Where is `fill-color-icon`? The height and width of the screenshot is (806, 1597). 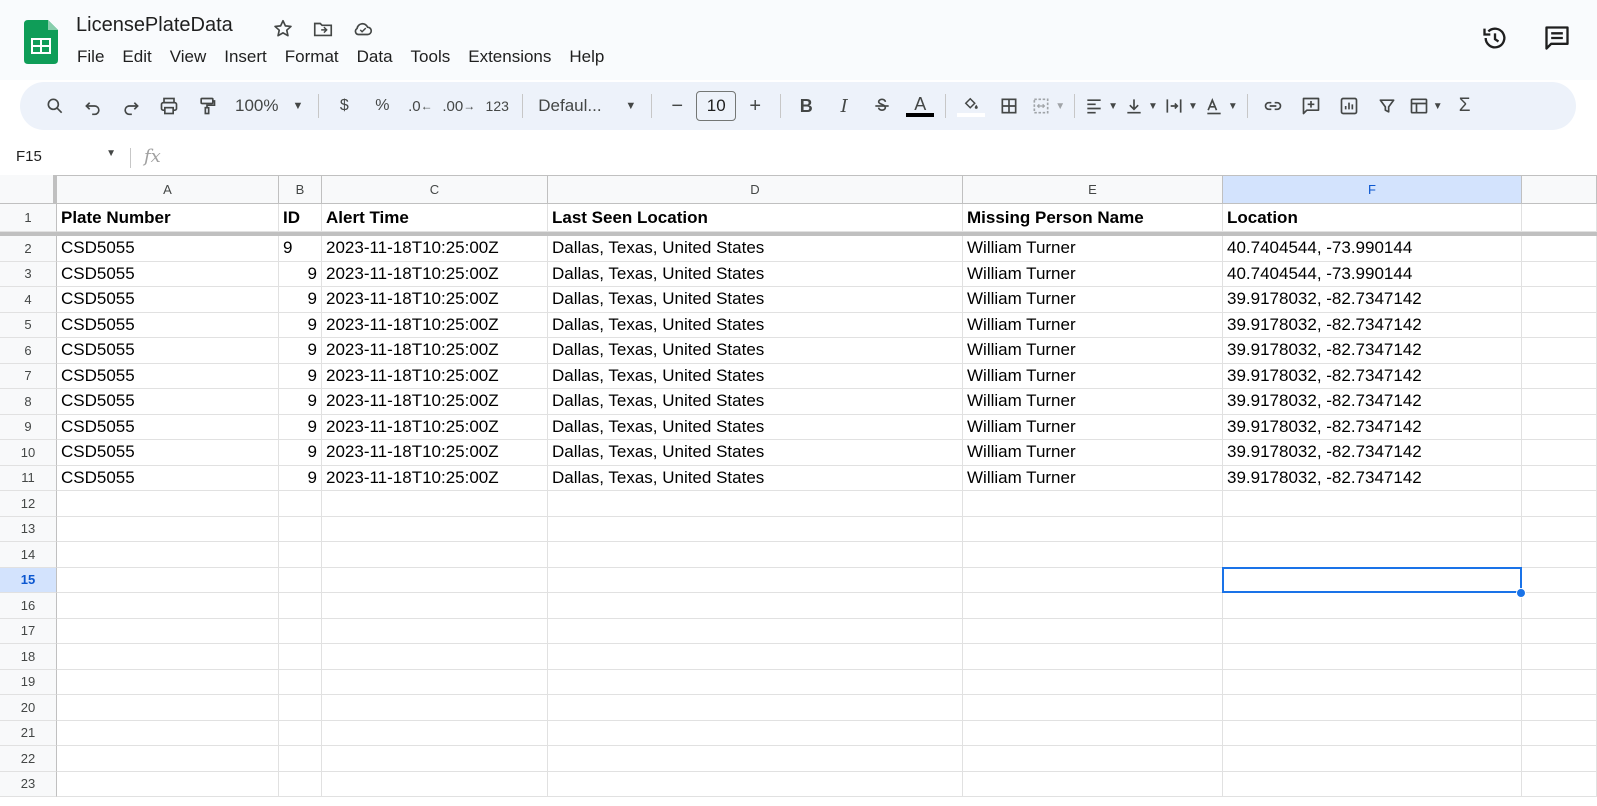 fill-color-icon is located at coordinates (971, 106).